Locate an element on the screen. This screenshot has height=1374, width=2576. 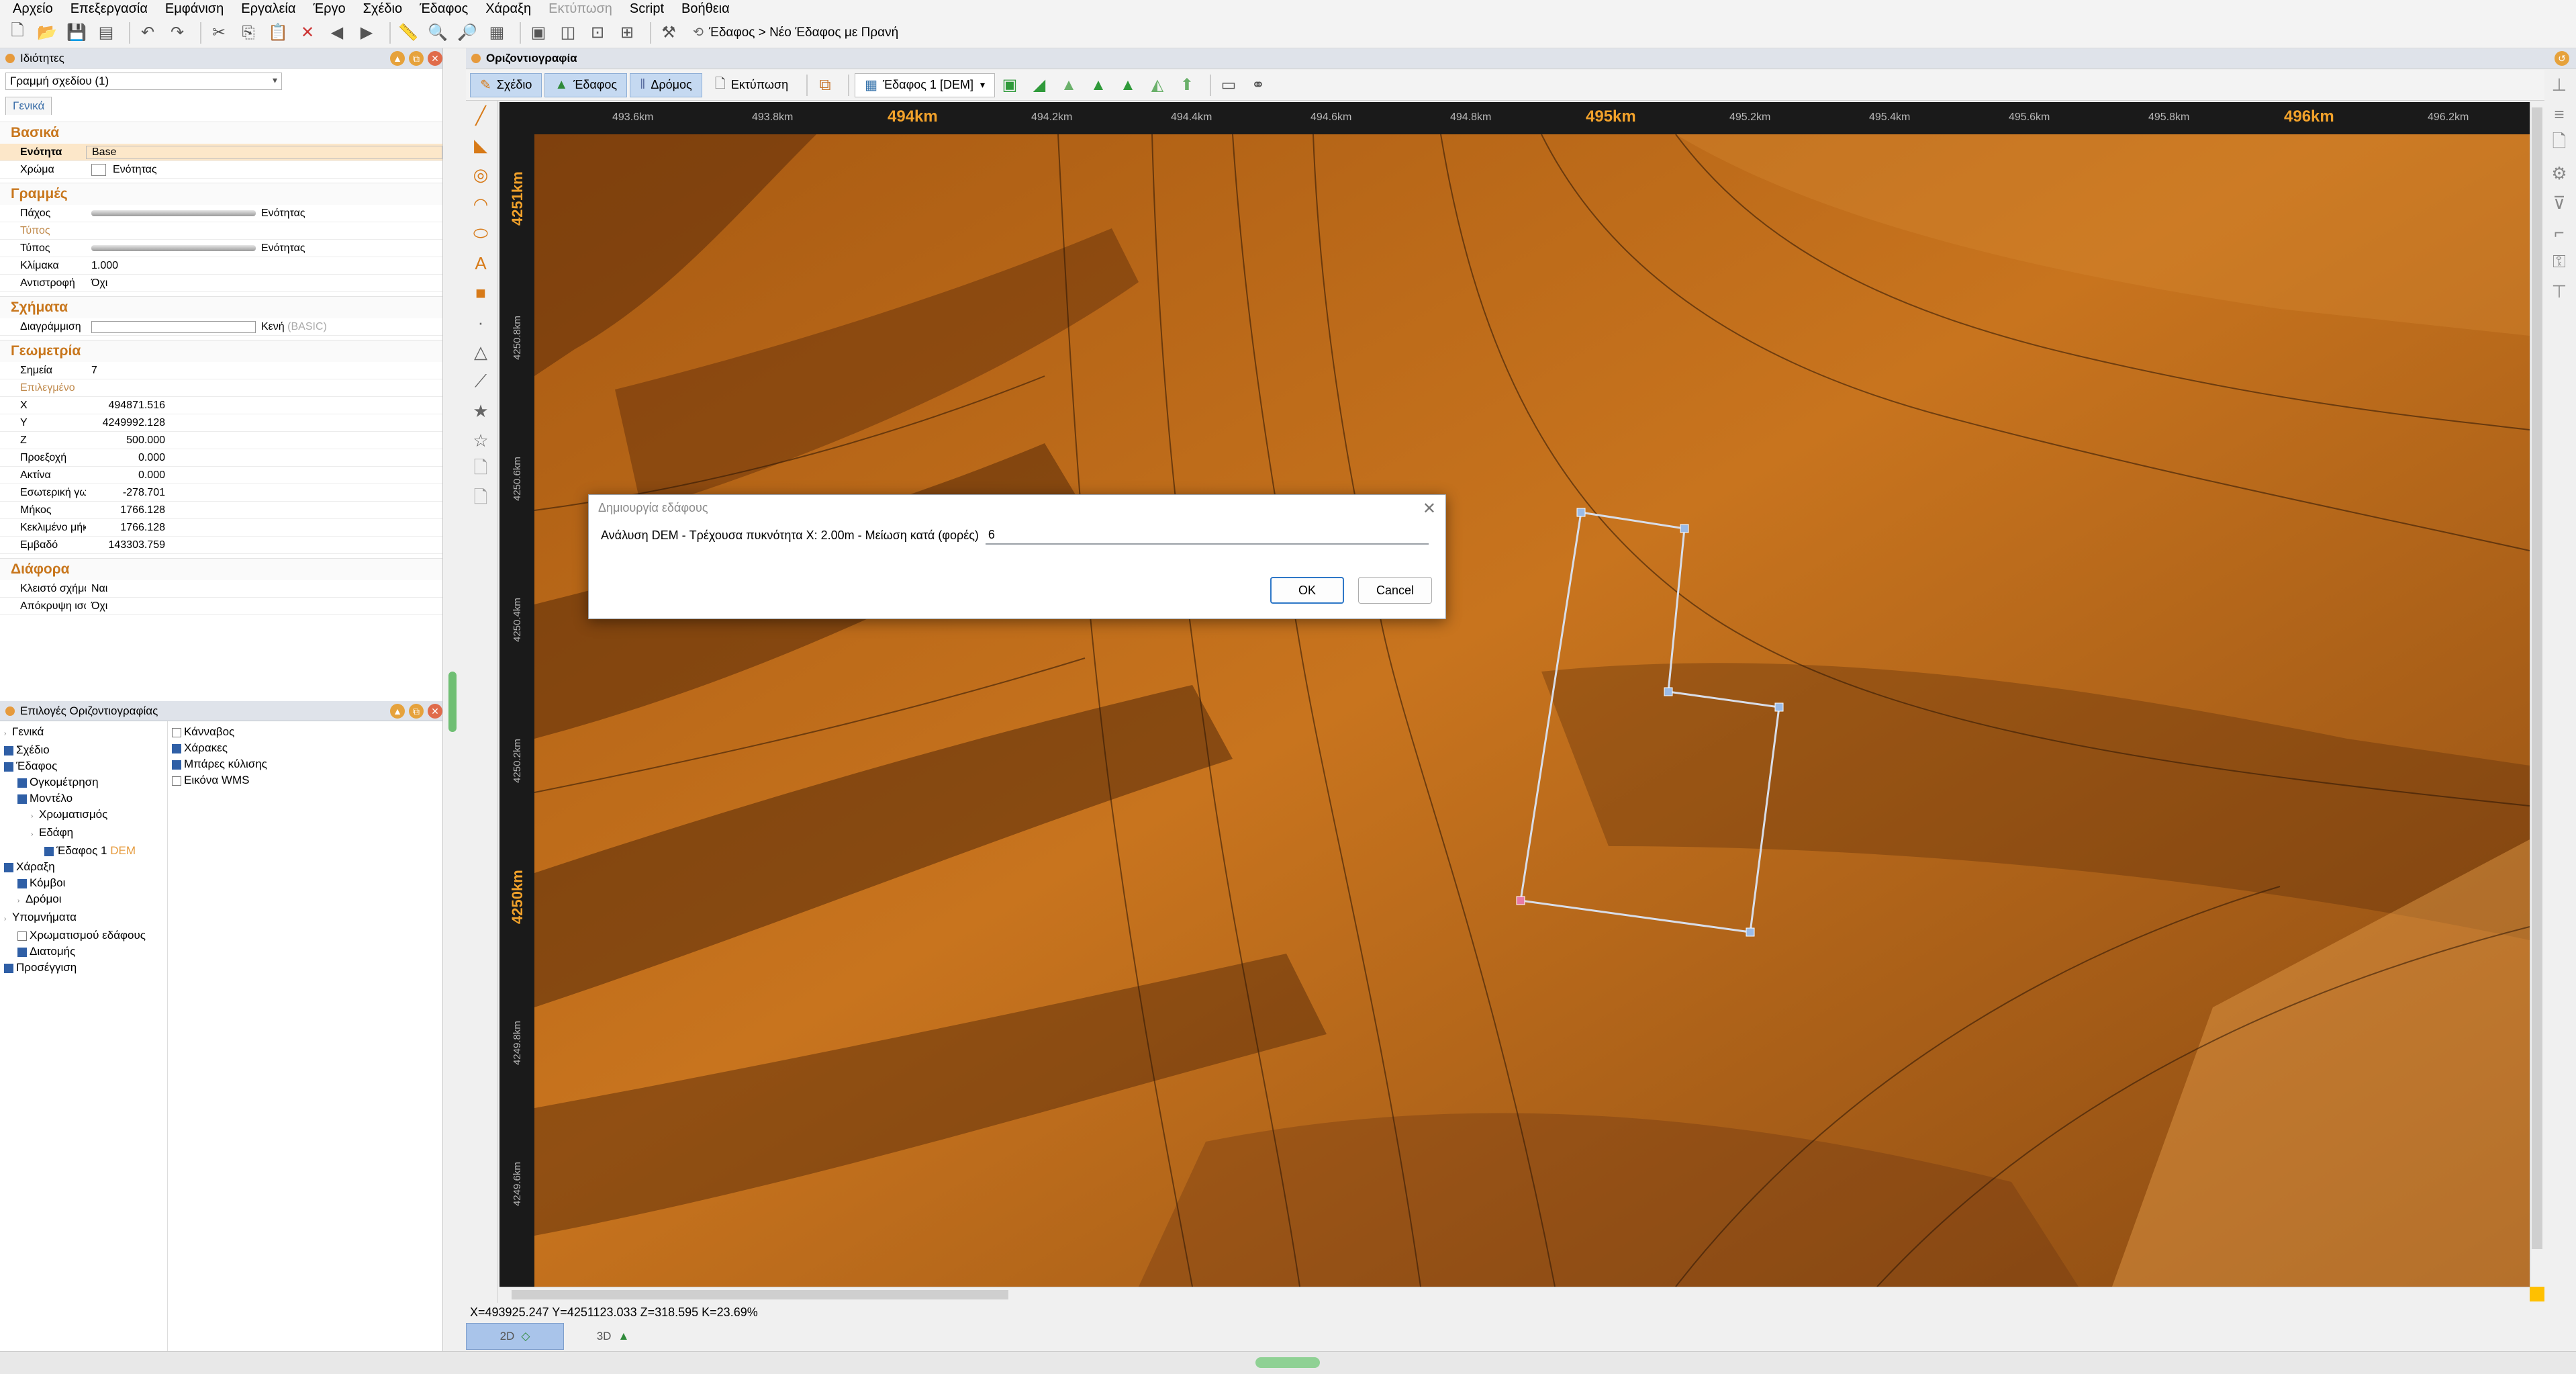
section-geometry: Γεωμετρία is located at coordinates (221, 351).